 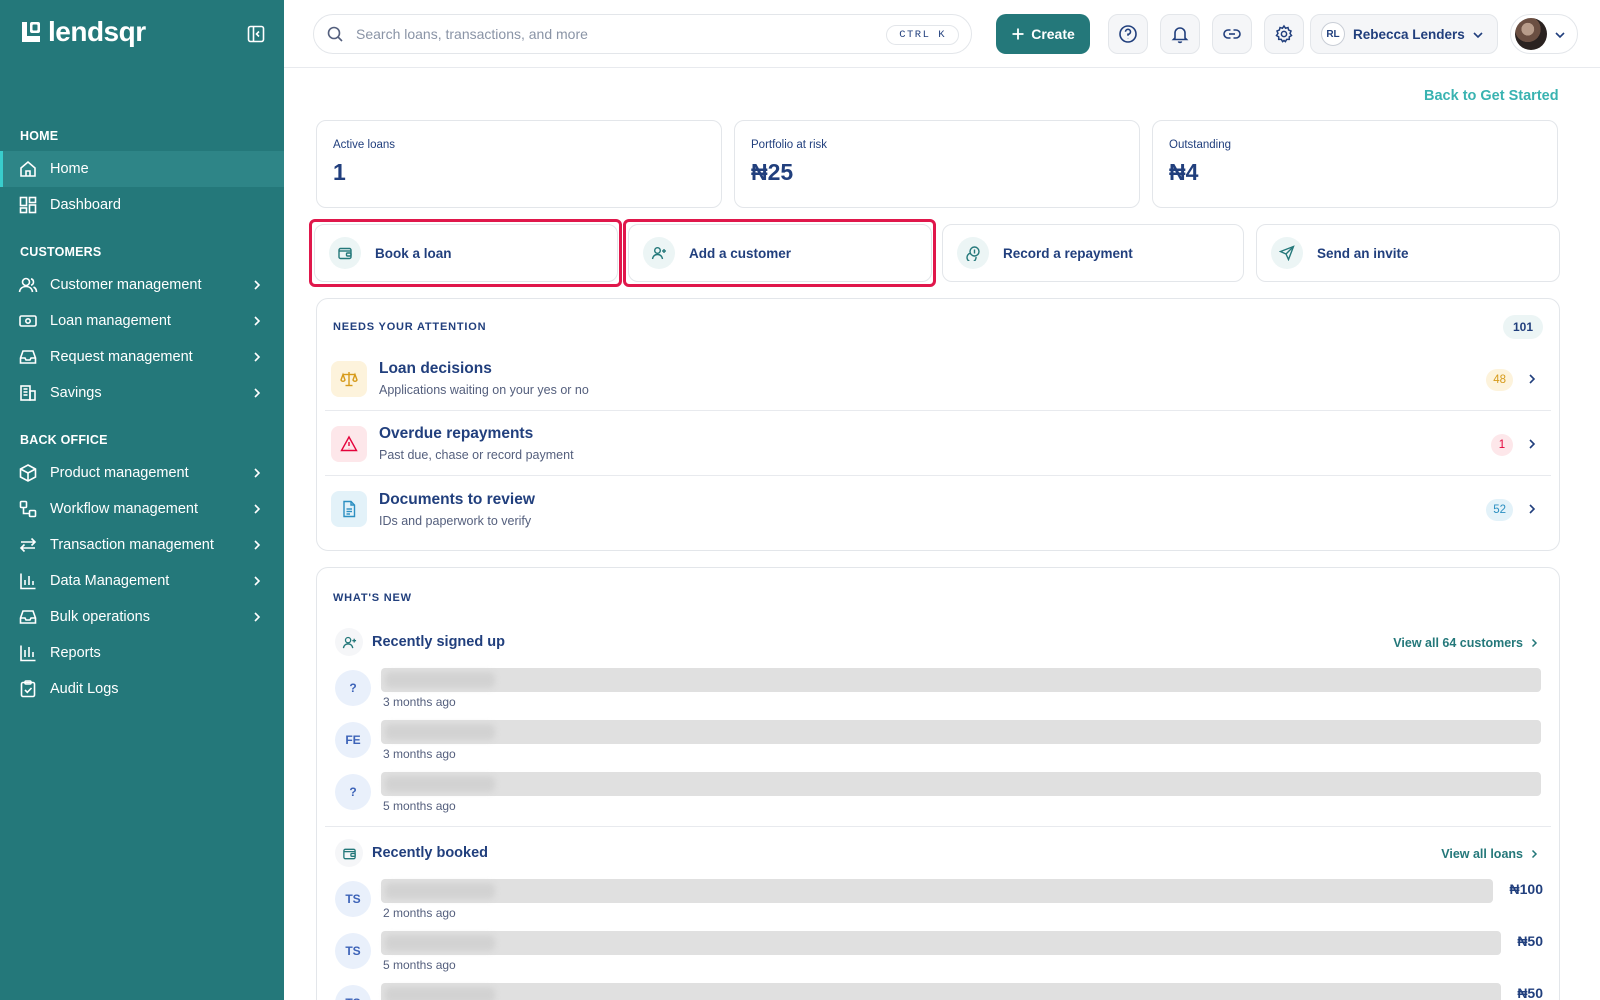 I want to click on organization-switcher: RL Rebecca Lenders, so click(x=1404, y=34).